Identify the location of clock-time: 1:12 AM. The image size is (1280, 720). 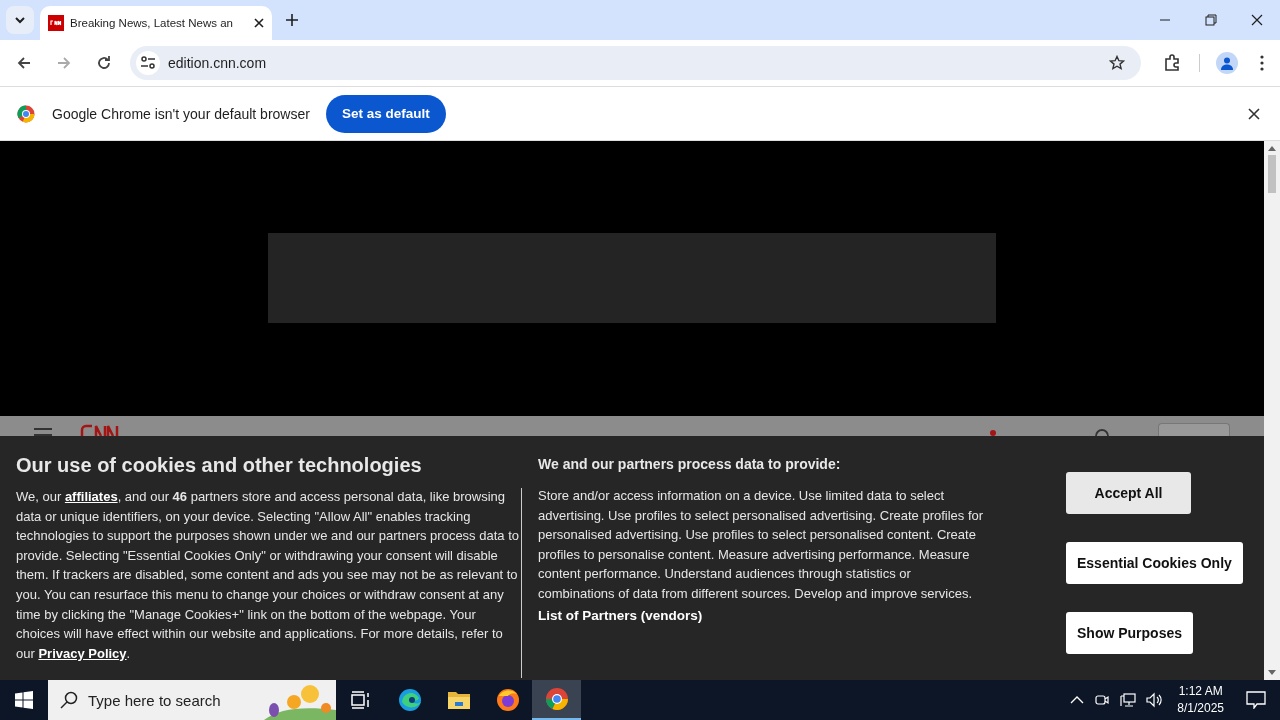
(1200, 691).